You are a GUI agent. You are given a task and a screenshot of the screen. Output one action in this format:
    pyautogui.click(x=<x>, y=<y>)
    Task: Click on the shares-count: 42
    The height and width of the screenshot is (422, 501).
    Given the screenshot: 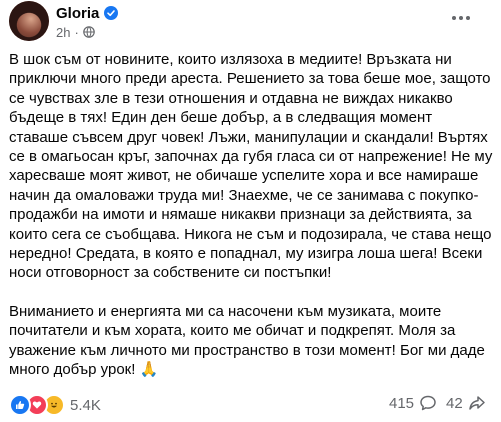 What is the action you would take?
    pyautogui.click(x=454, y=403)
    